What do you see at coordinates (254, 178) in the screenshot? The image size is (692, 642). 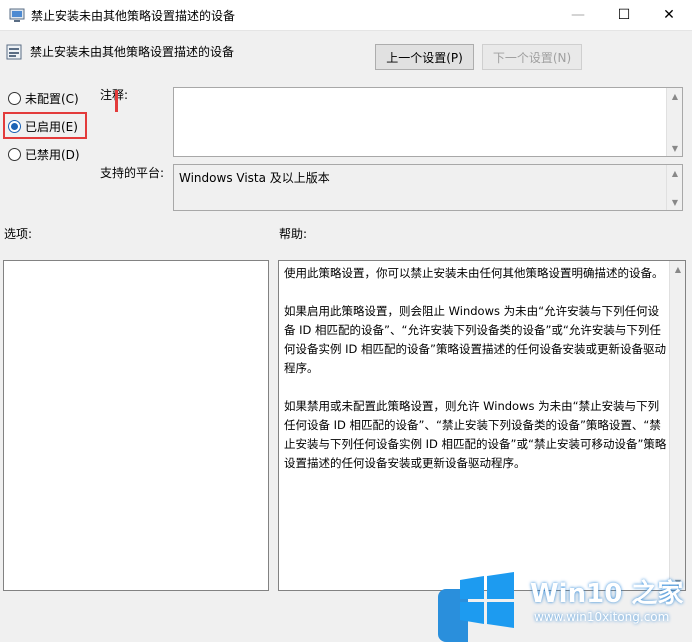 I see `platform-value: Windows Vista 及以上版本` at bounding box center [254, 178].